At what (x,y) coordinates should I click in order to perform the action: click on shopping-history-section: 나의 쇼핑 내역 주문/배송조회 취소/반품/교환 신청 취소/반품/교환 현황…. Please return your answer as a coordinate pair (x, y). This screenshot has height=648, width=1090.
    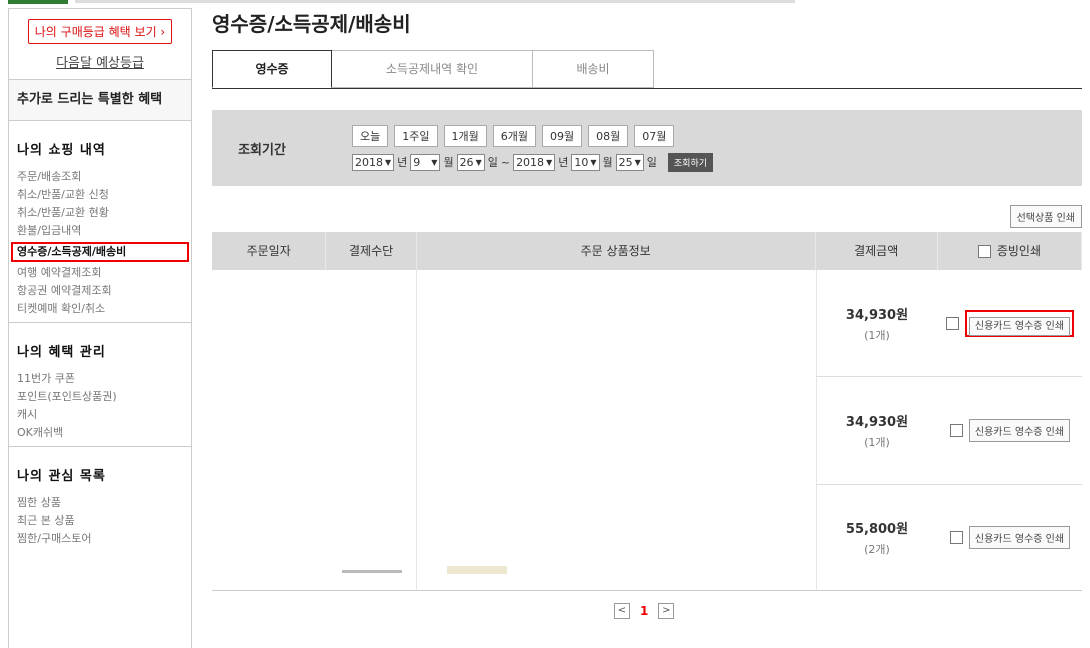
    Looking at the image, I should click on (100, 221).